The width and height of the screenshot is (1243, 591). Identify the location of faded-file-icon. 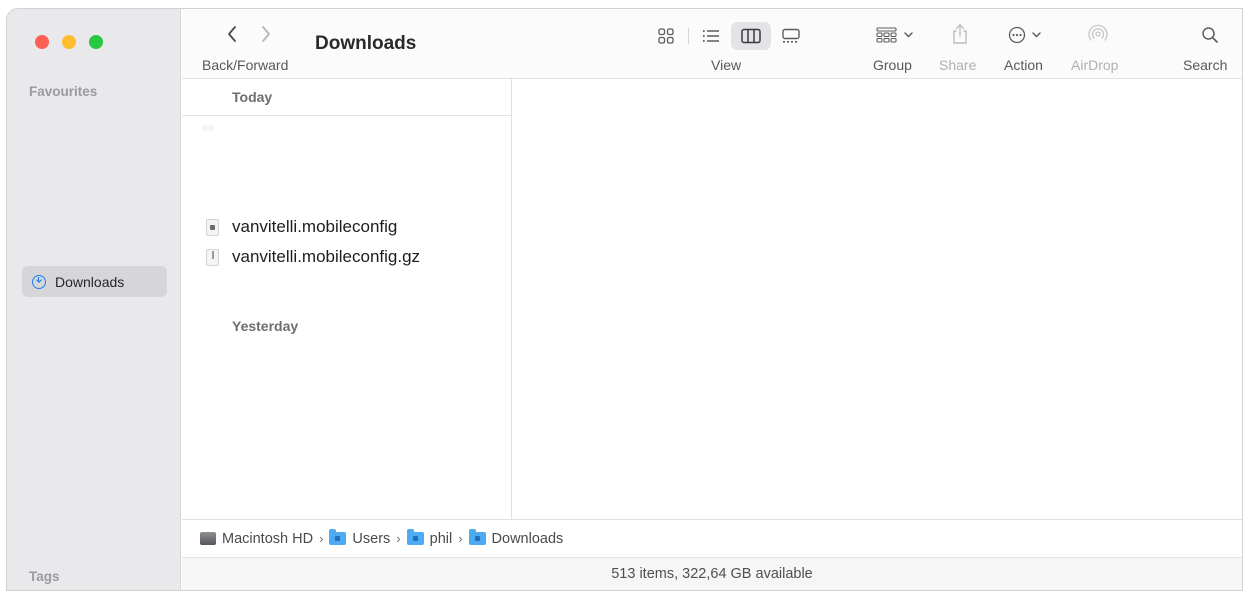
(208, 128).